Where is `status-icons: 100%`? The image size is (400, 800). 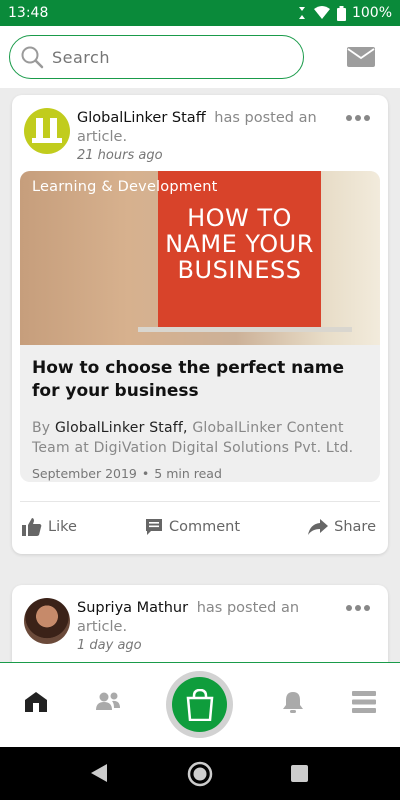 status-icons: 100% is located at coordinates (344, 13).